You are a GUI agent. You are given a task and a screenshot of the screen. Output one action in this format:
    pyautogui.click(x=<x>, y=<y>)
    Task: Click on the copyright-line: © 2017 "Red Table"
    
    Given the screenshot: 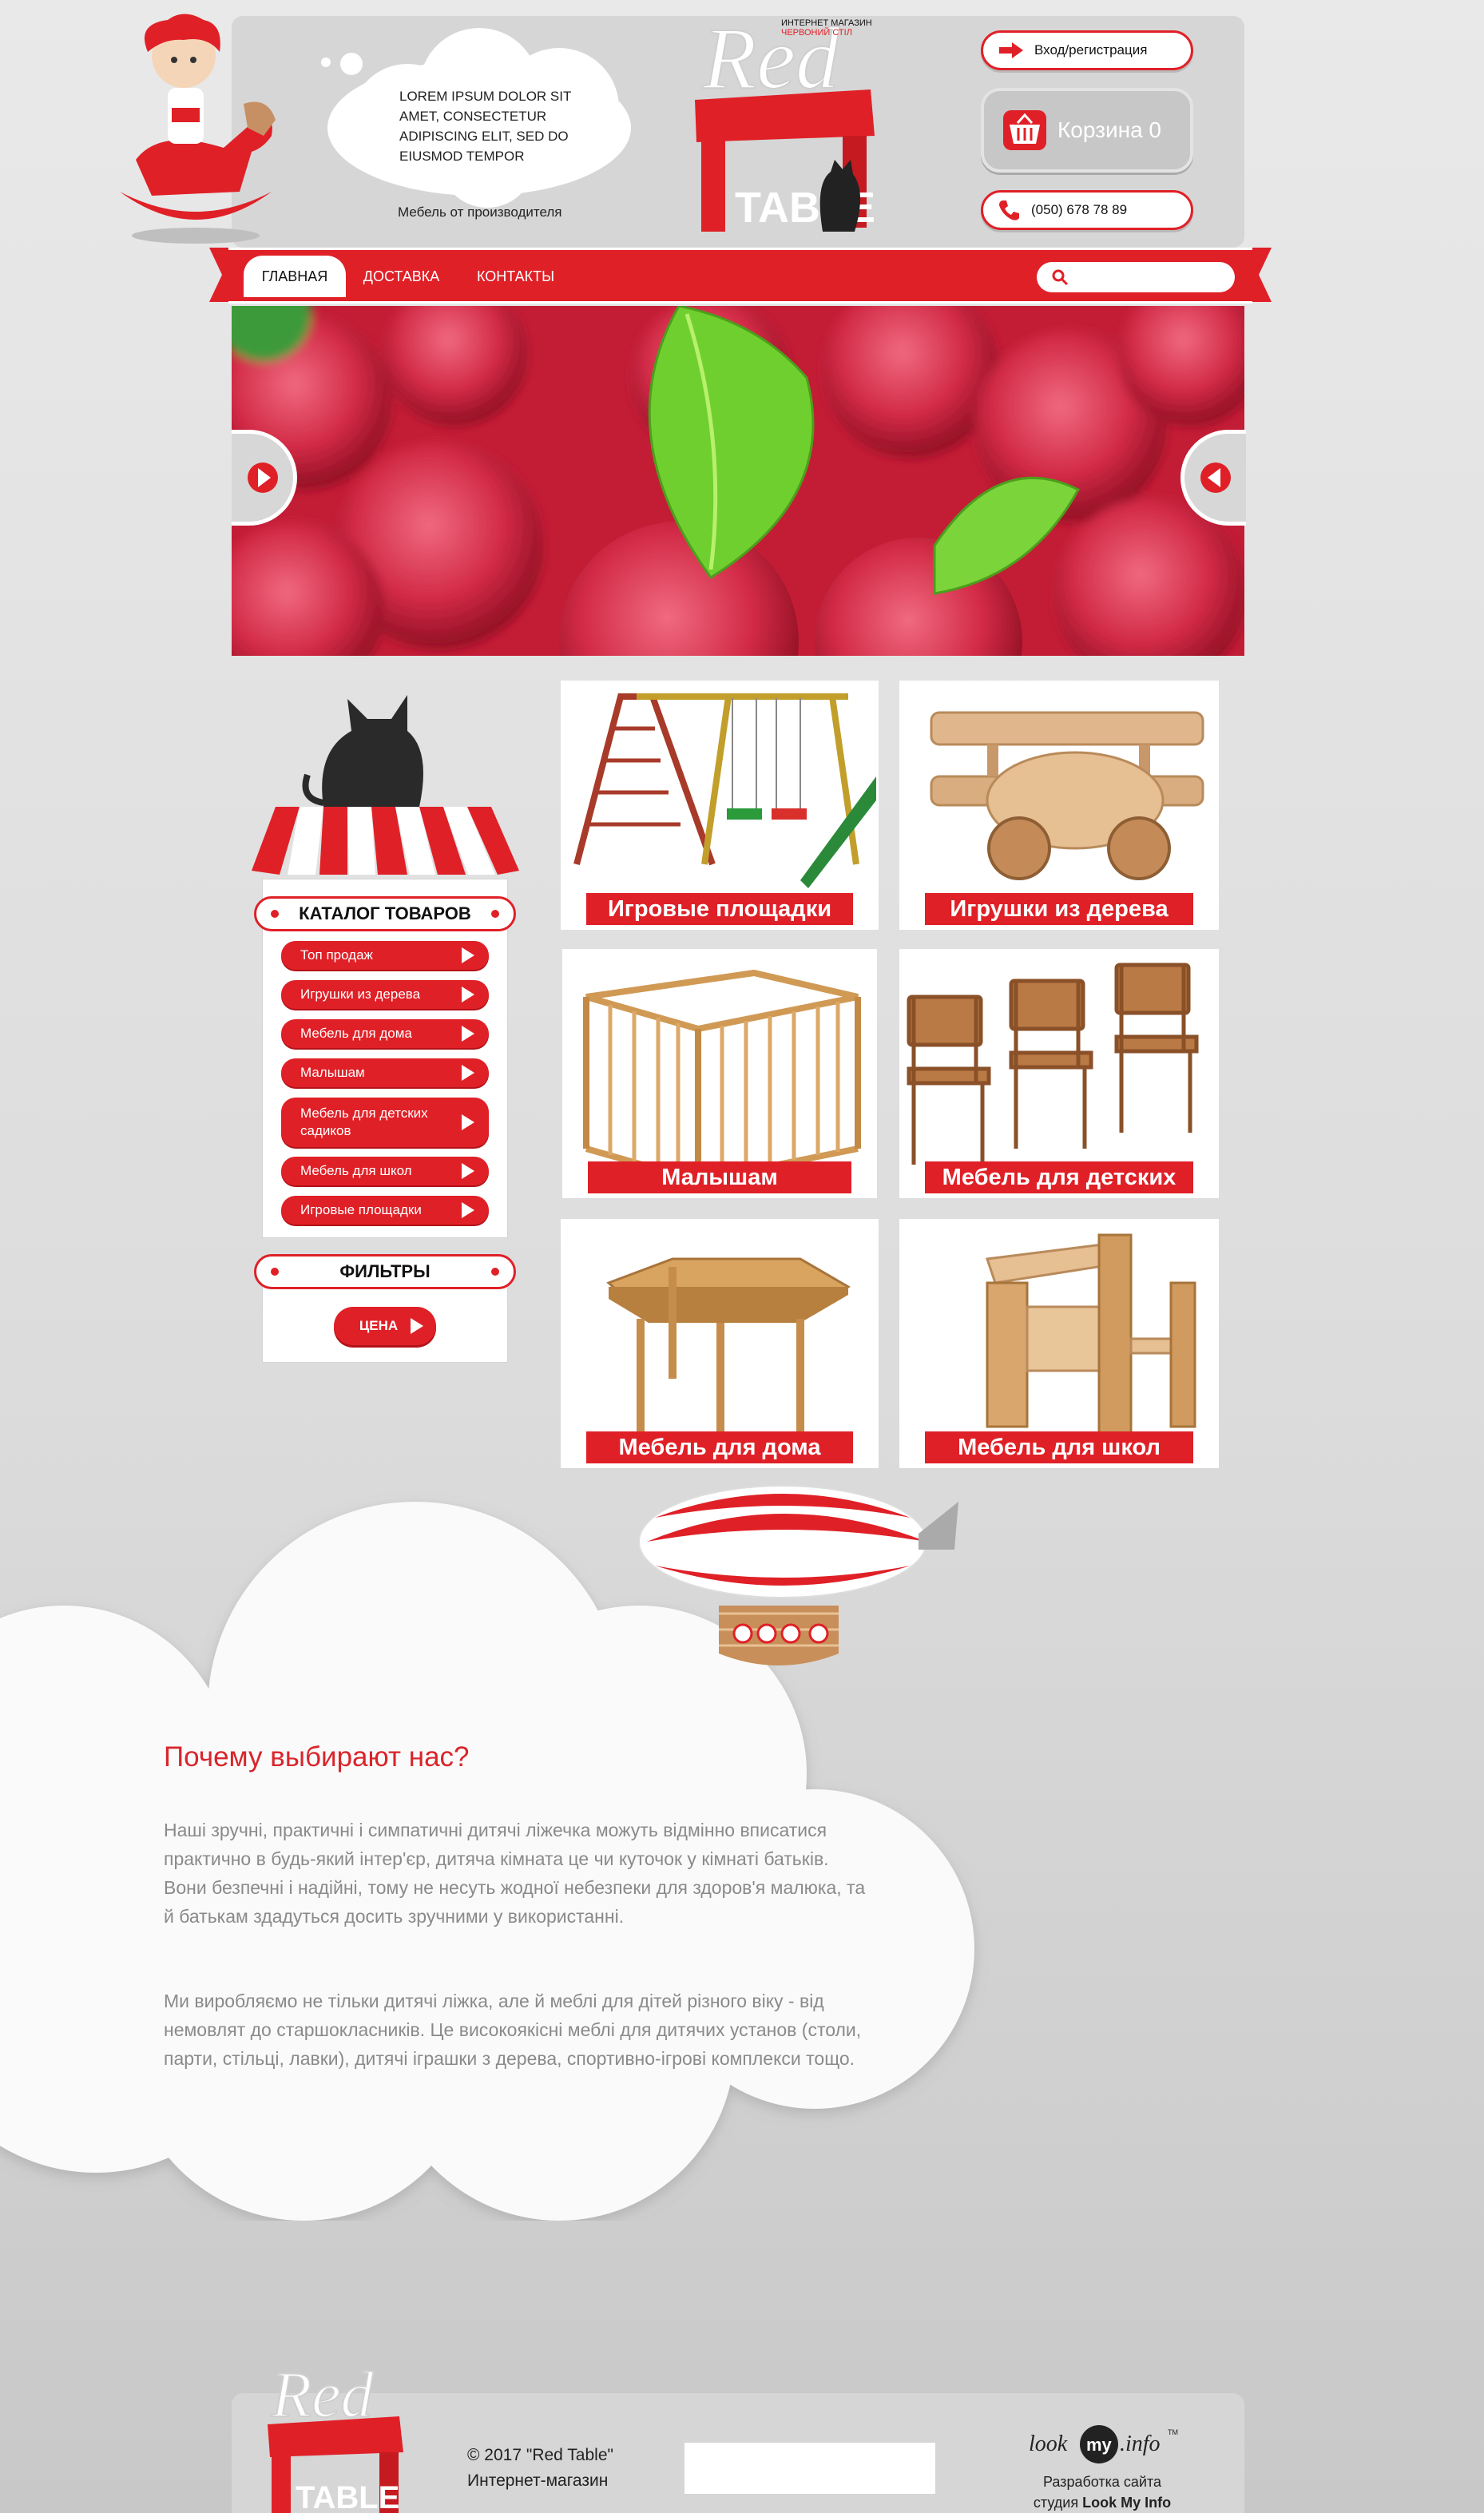 What is the action you would take?
    pyautogui.click(x=540, y=2455)
    